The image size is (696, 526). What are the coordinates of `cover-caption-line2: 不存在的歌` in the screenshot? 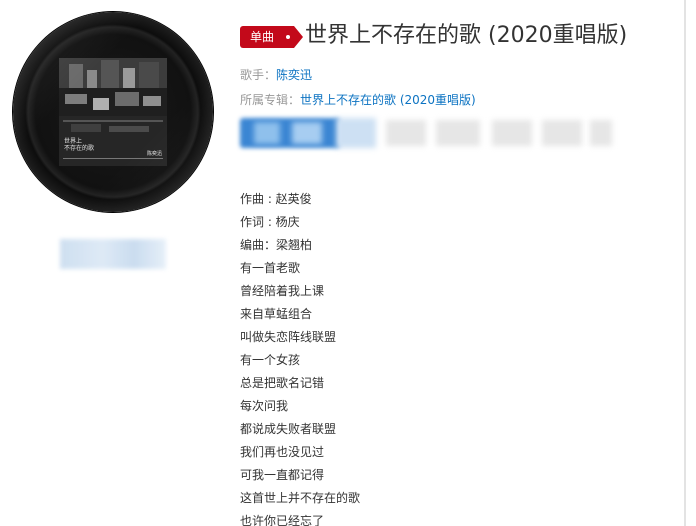 It's located at (79, 148).